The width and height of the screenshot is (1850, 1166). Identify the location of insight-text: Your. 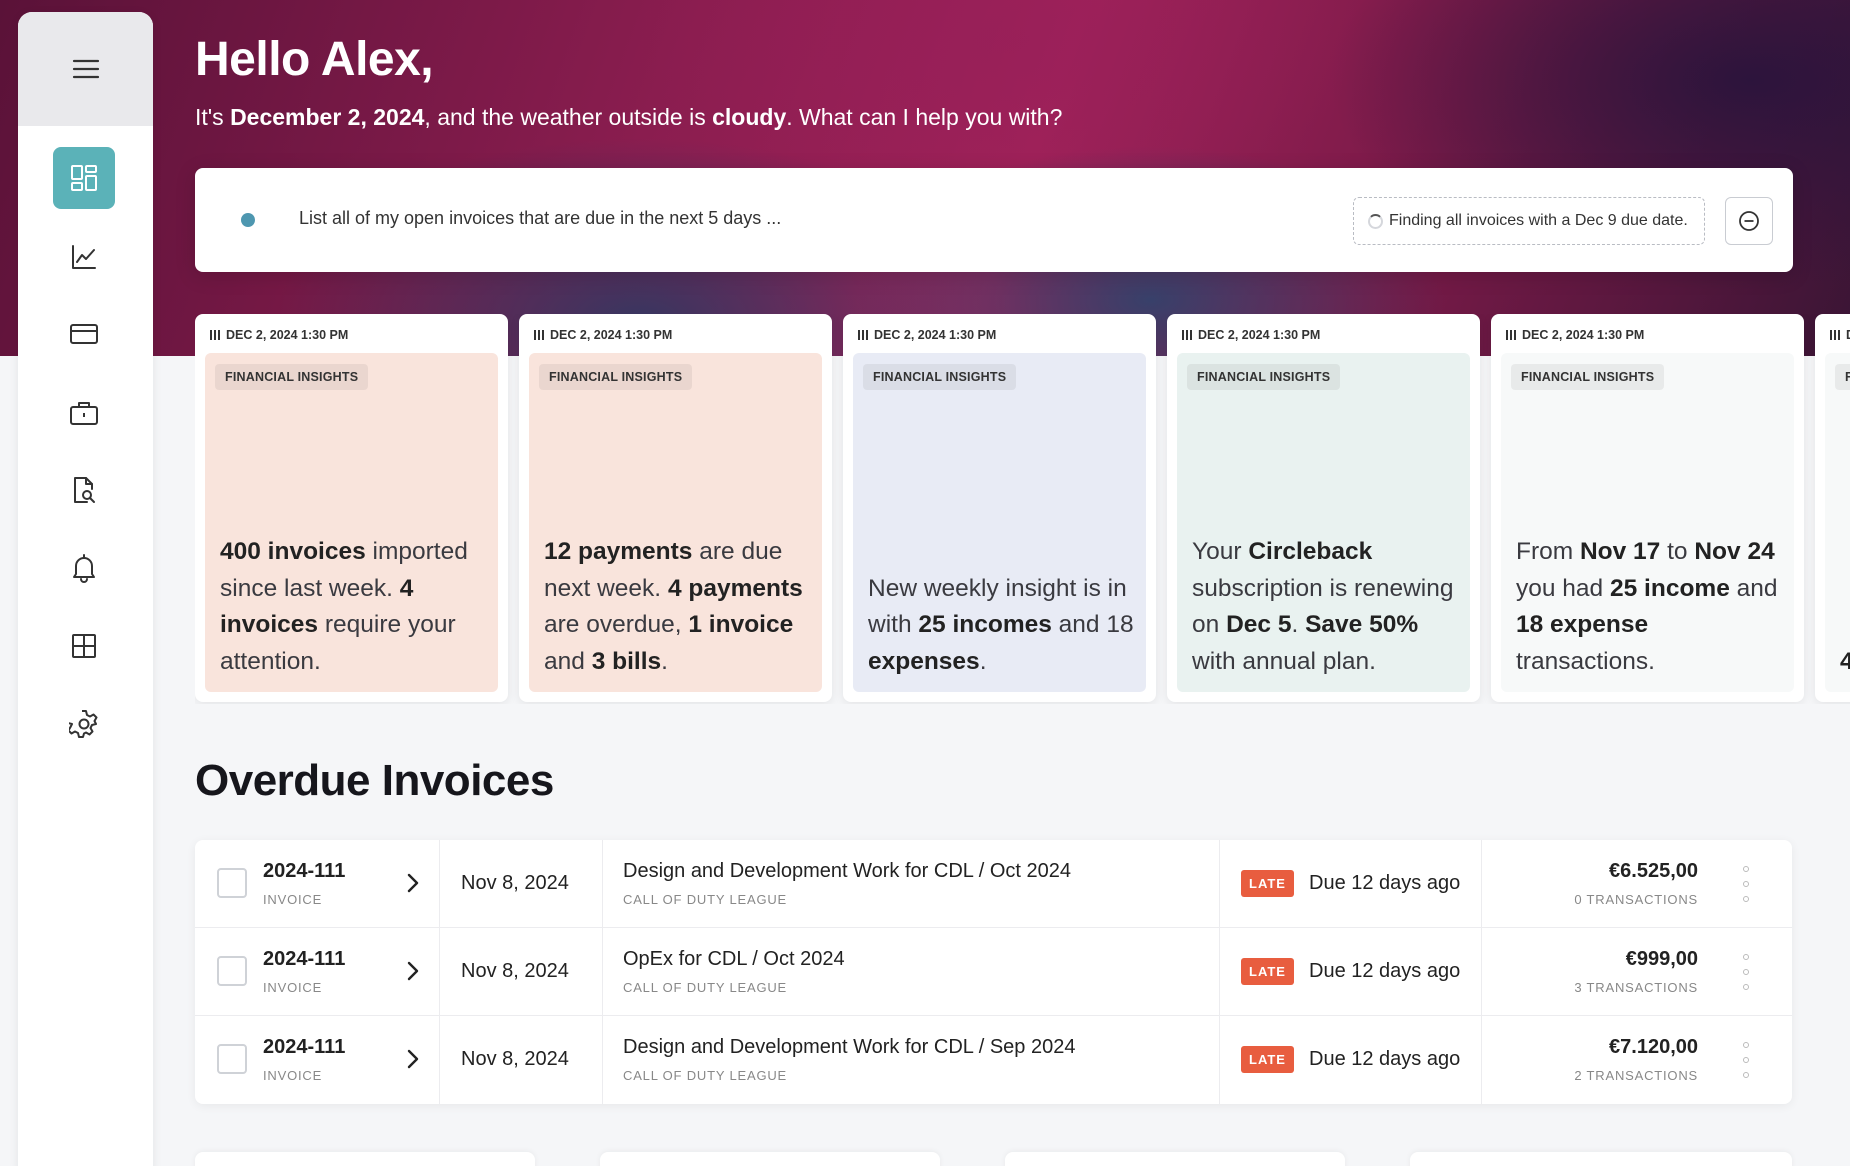
(1220, 551).